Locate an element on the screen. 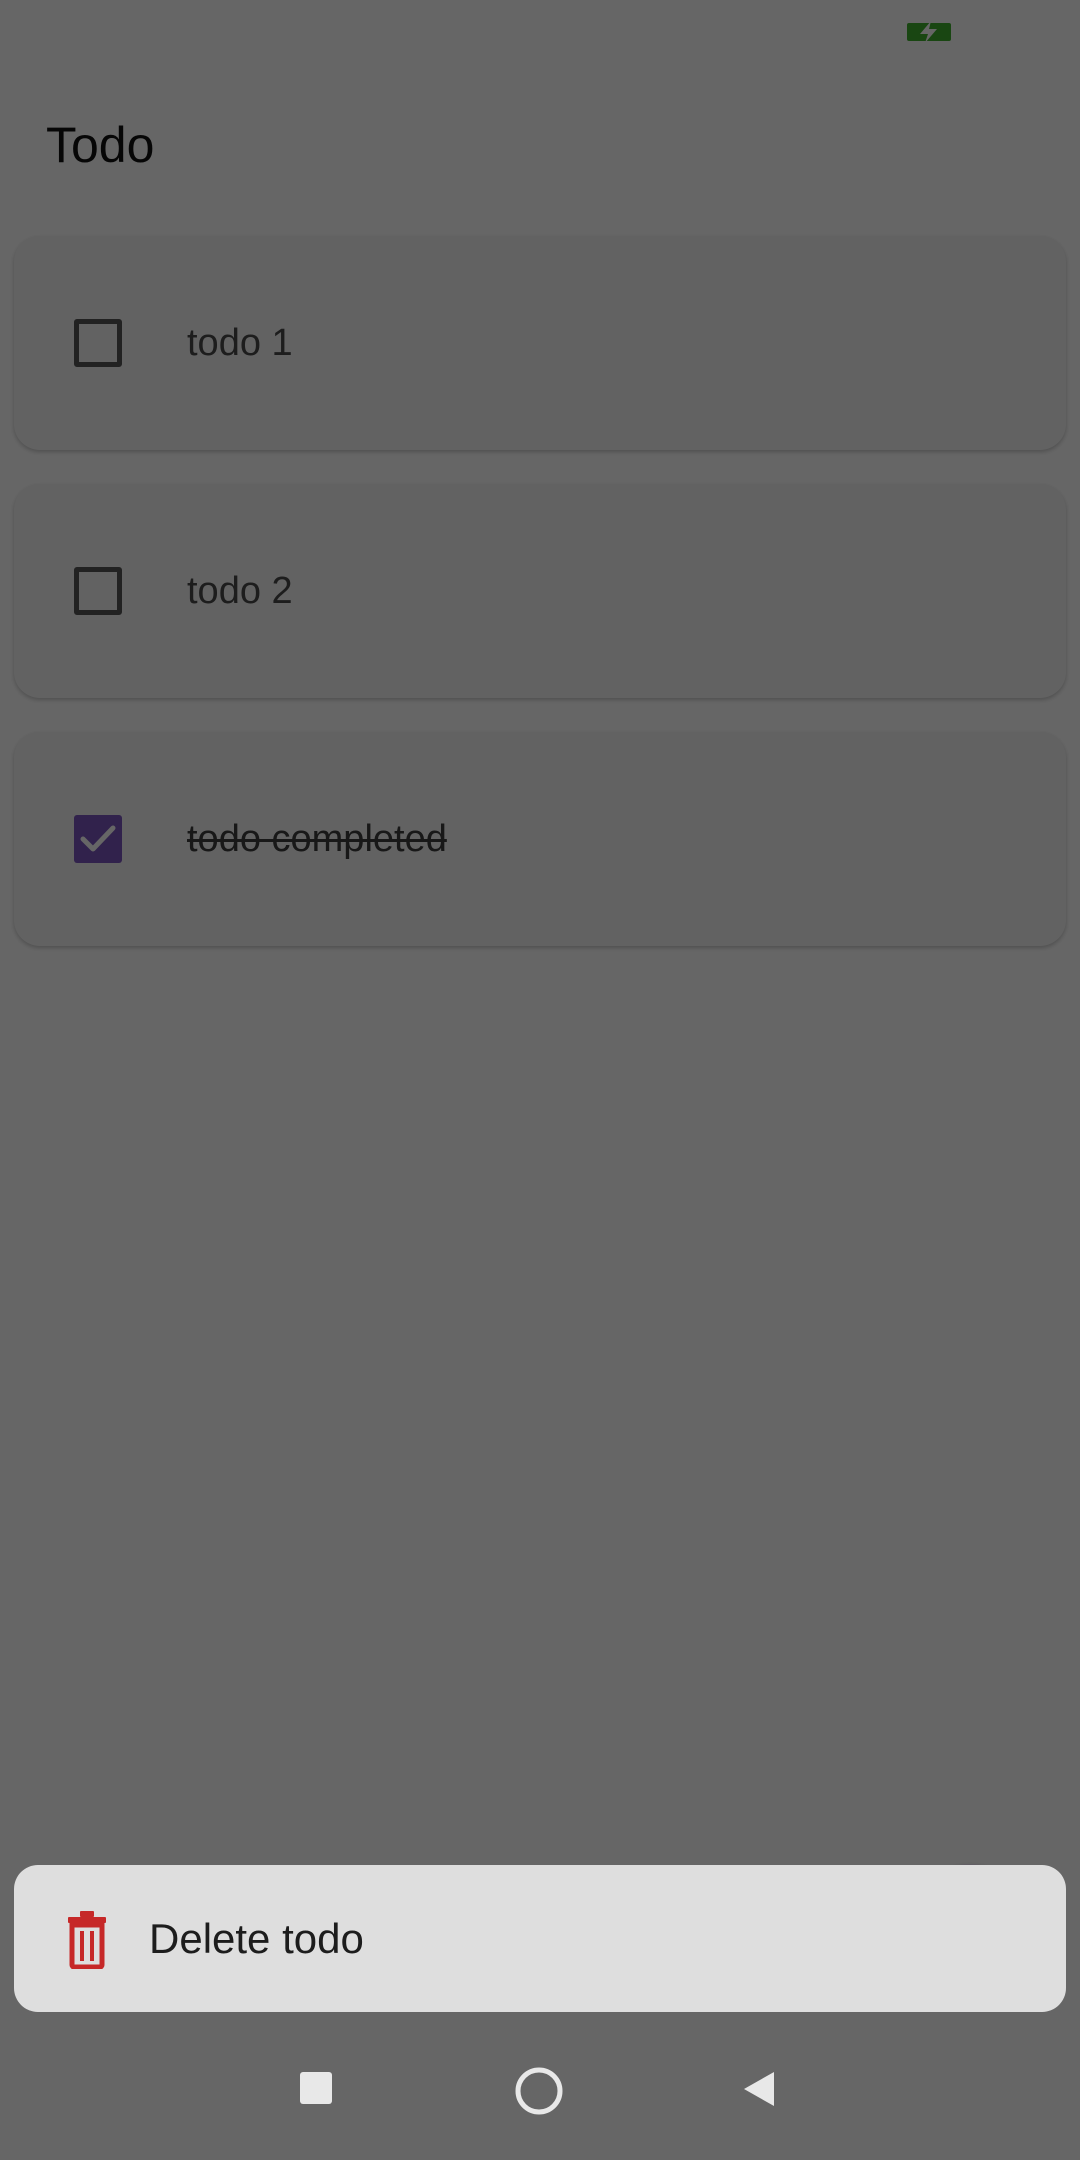  triangle-back-icon is located at coordinates (759, 2089).